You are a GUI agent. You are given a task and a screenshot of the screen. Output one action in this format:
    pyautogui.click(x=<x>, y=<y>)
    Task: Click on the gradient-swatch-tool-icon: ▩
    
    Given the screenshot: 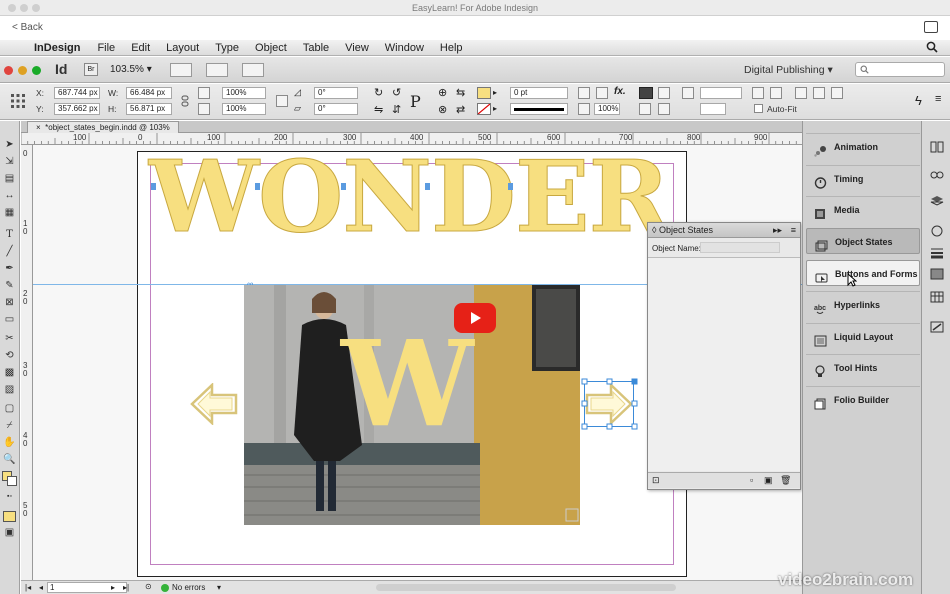 What is the action you would take?
    pyautogui.click(x=9, y=373)
    